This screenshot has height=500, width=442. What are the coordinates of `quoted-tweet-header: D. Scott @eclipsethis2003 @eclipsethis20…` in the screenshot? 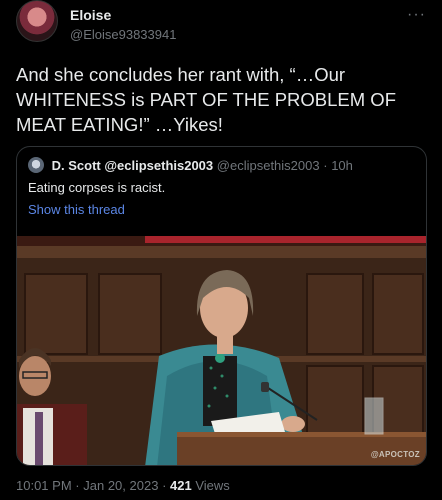 It's located at (190, 166).